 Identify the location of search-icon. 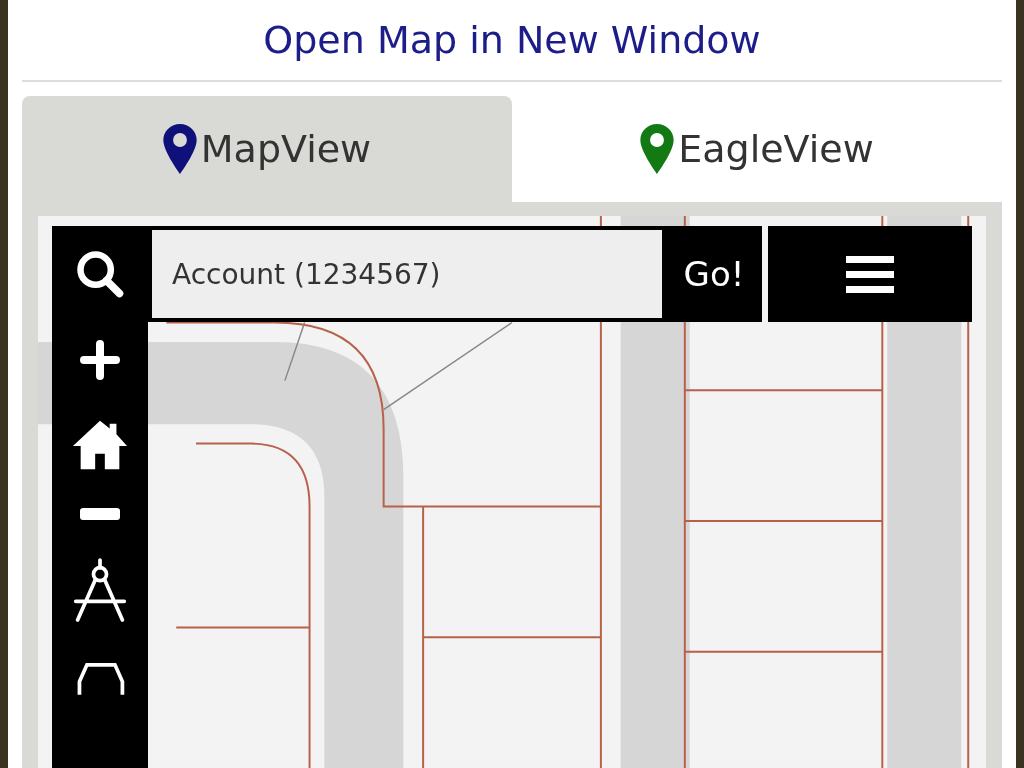
(100, 274).